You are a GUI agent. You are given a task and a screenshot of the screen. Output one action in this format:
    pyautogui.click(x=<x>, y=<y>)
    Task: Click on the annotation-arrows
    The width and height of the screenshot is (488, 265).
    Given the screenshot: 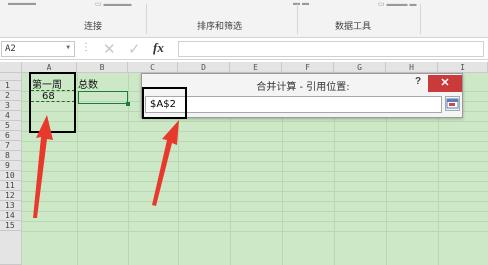 What is the action you would take?
    pyautogui.click(x=106, y=166)
    